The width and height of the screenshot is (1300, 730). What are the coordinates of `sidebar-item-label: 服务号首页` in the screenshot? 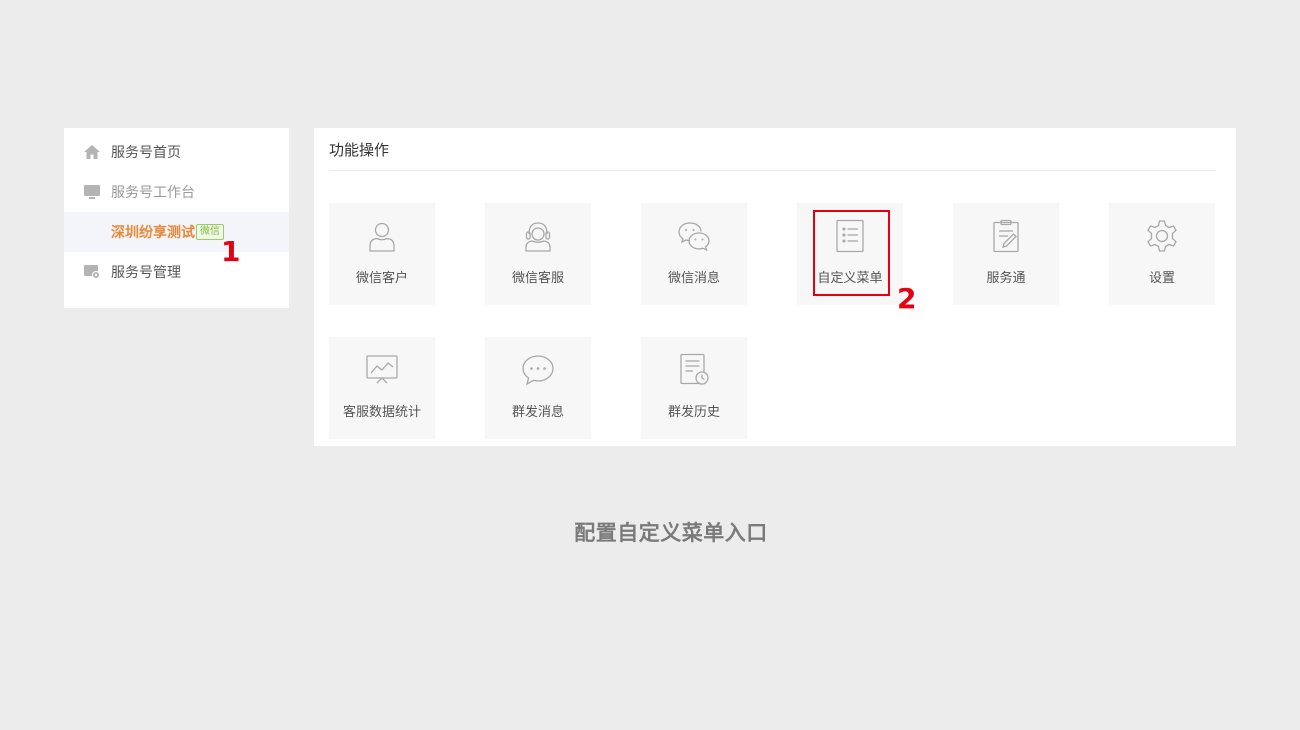 It's located at (146, 152).